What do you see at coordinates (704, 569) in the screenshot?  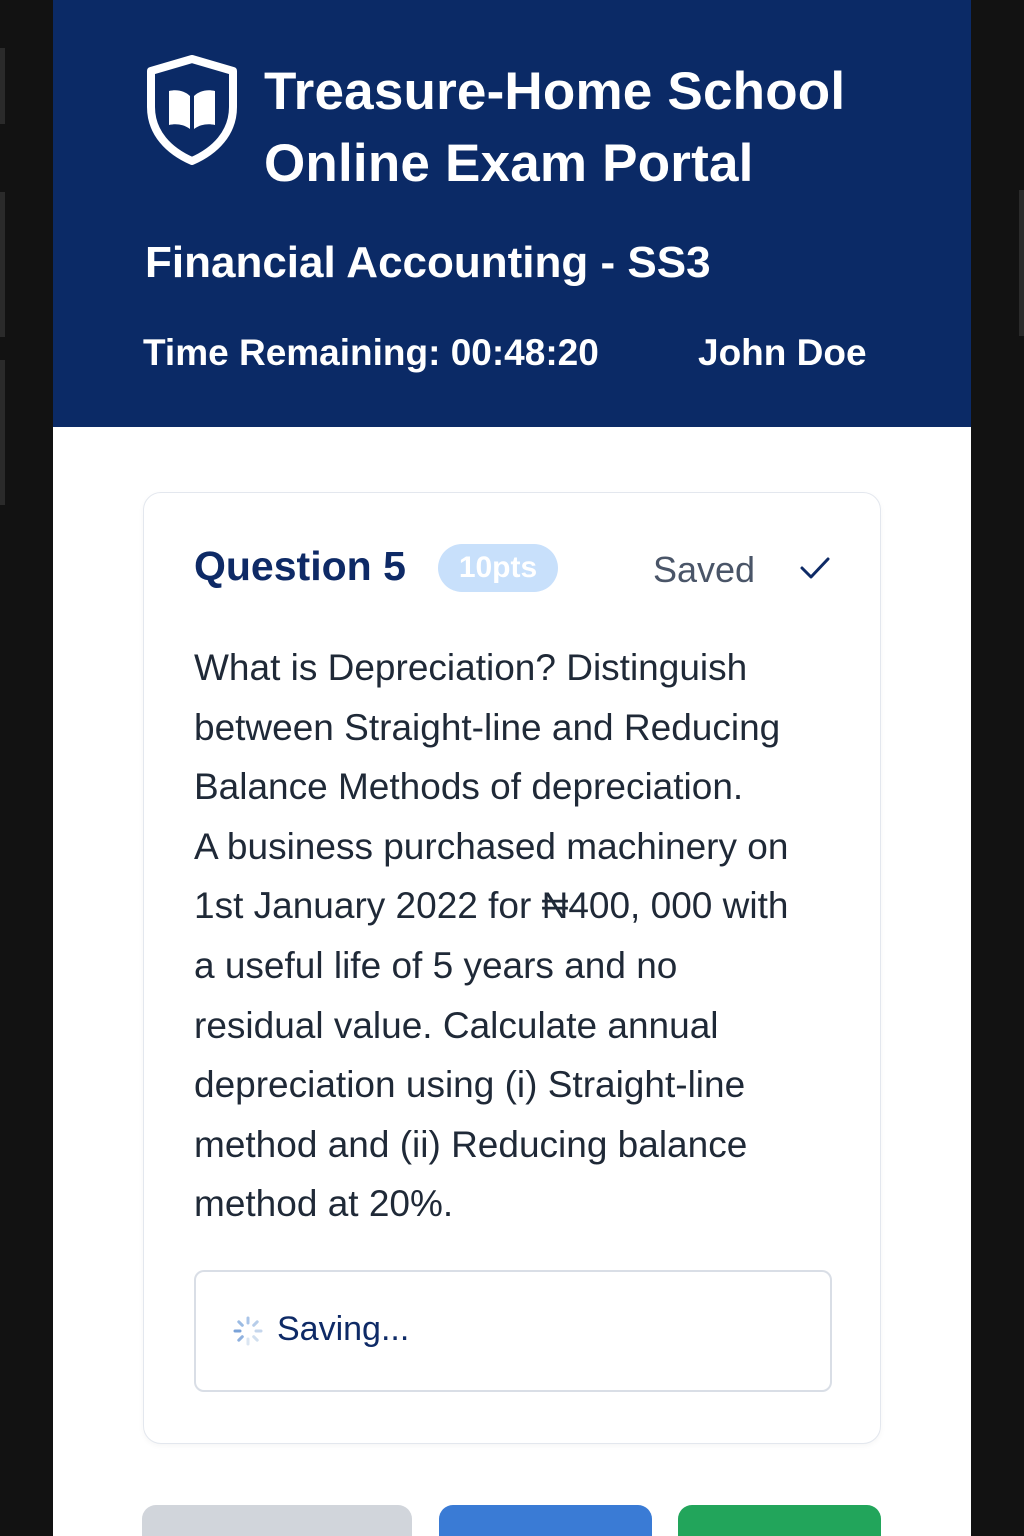 I see `save-status: Saved` at bounding box center [704, 569].